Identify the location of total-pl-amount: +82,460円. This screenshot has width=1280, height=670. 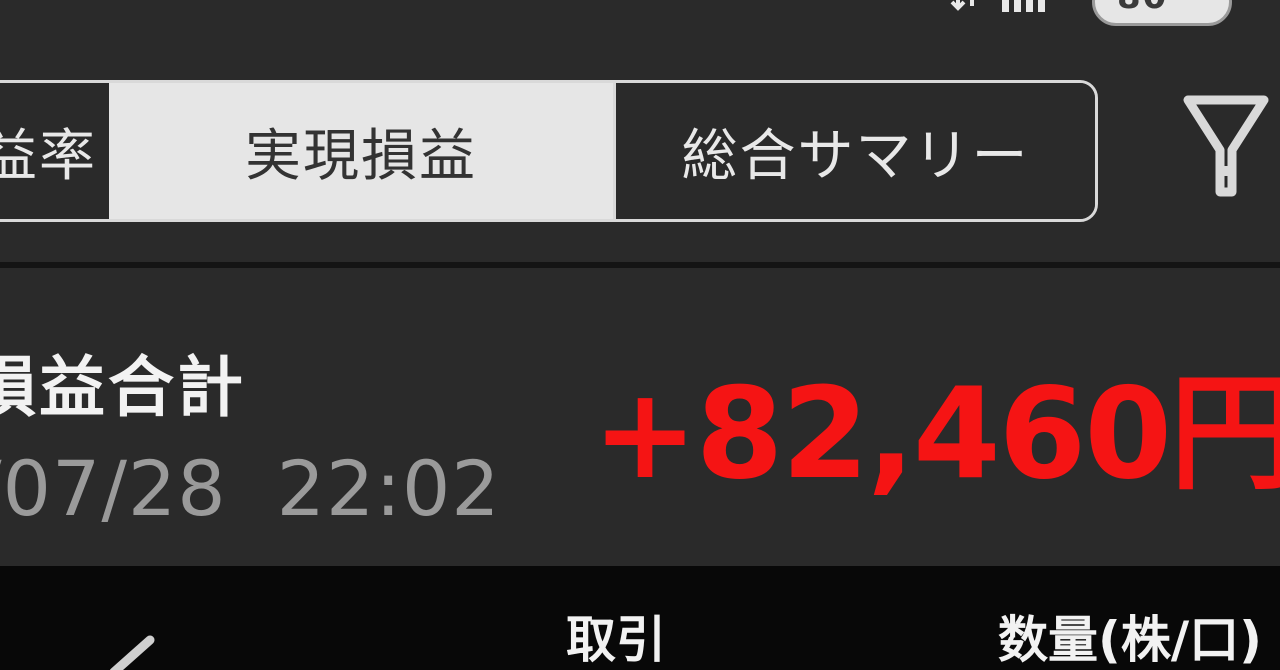
(936, 433).